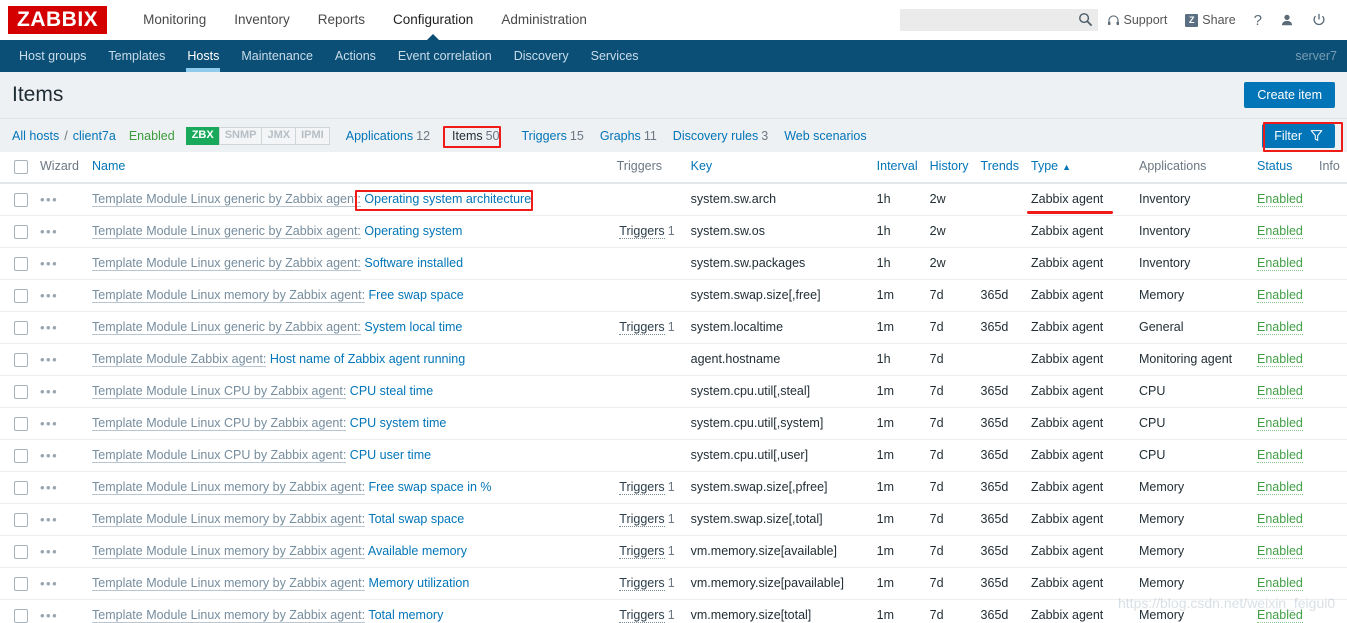  I want to click on row-template-link: Template Module Zabbix agent:, so click(179, 360).